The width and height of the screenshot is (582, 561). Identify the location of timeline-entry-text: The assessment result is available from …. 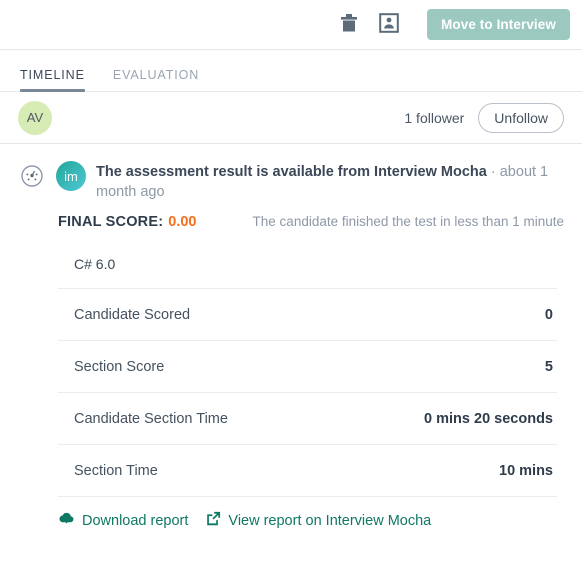
(330, 181).